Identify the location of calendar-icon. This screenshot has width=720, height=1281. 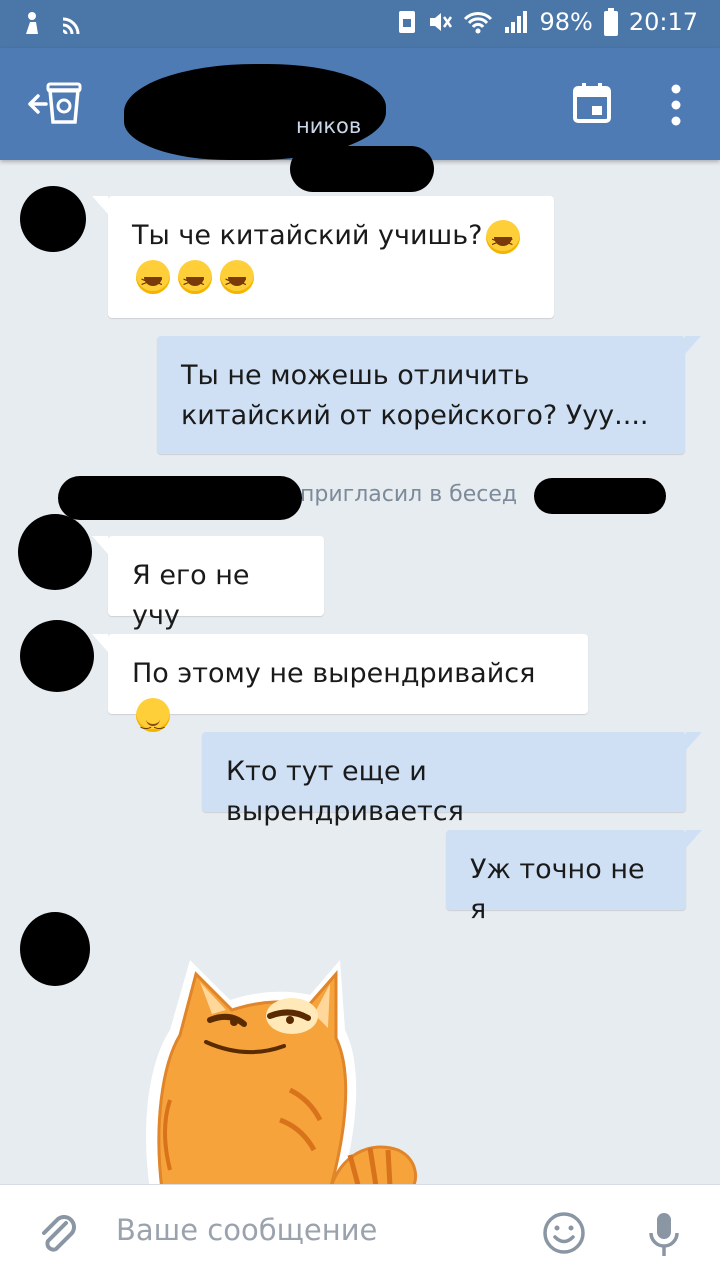
(592, 103).